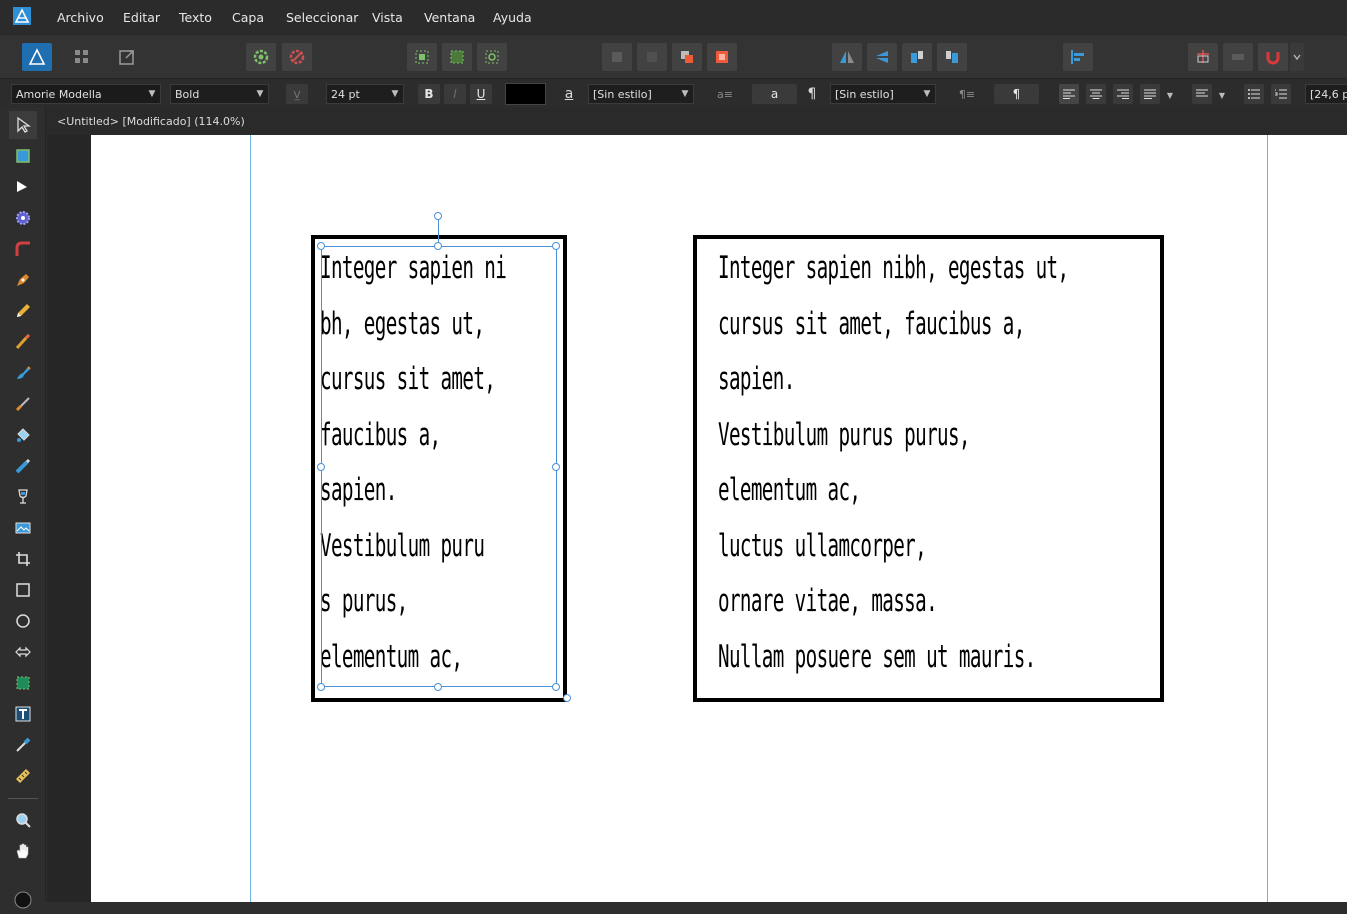 This screenshot has width=1347, height=914. I want to click on rotate-right-icon, so click(952, 57).